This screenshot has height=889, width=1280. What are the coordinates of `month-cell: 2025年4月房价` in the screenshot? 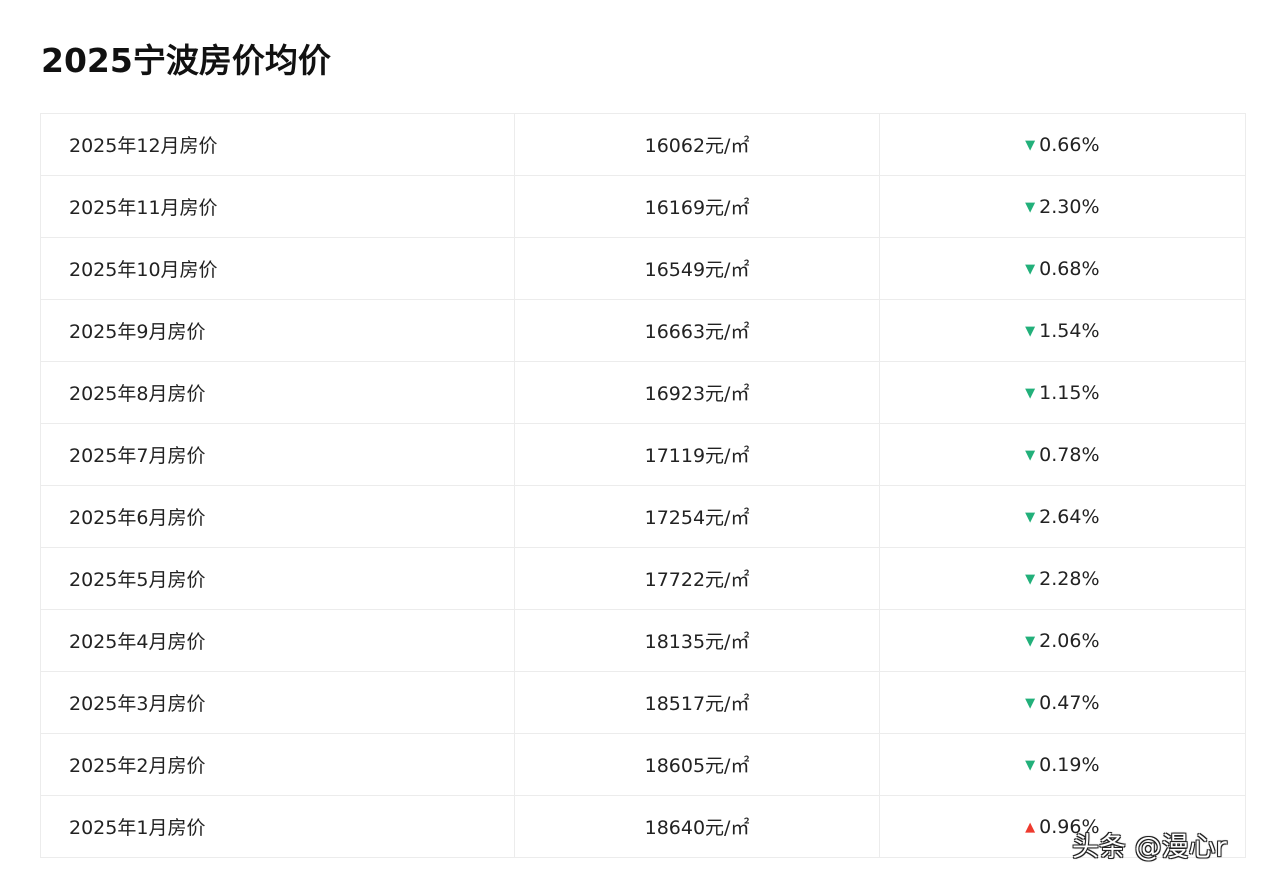 It's located at (277, 640).